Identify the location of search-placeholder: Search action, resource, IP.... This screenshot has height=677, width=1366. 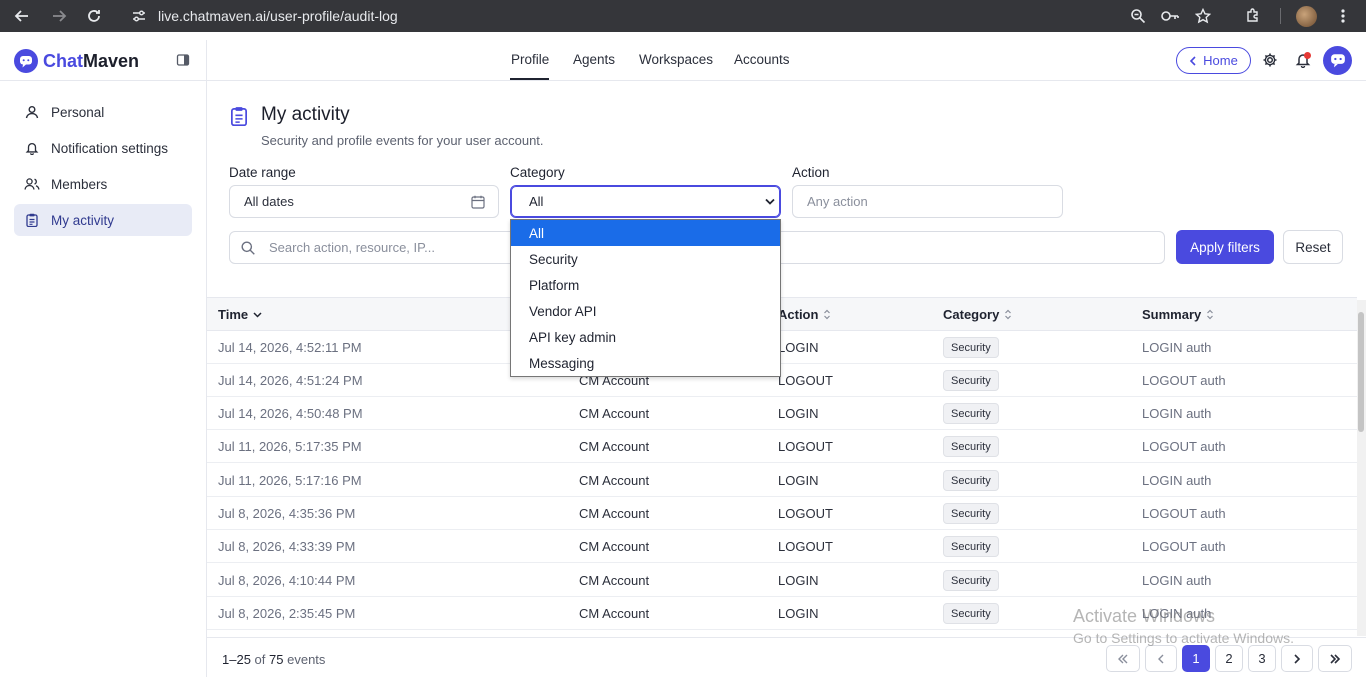
(352, 247).